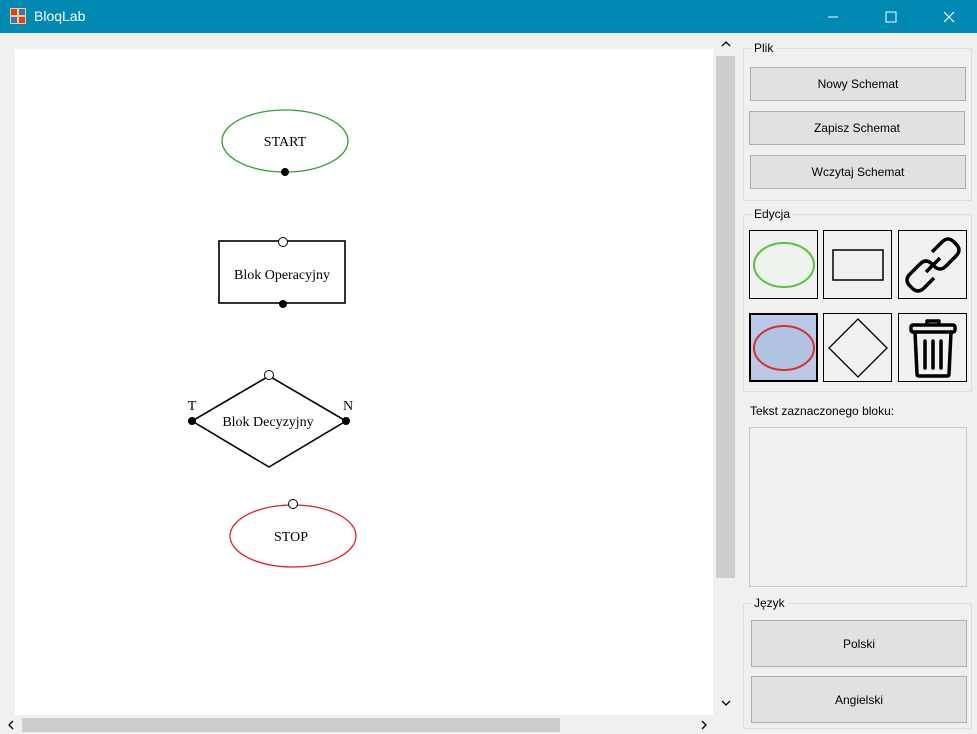 Image resolution: width=977 pixels, height=734 pixels. I want to click on decision-false-label: N, so click(348, 406).